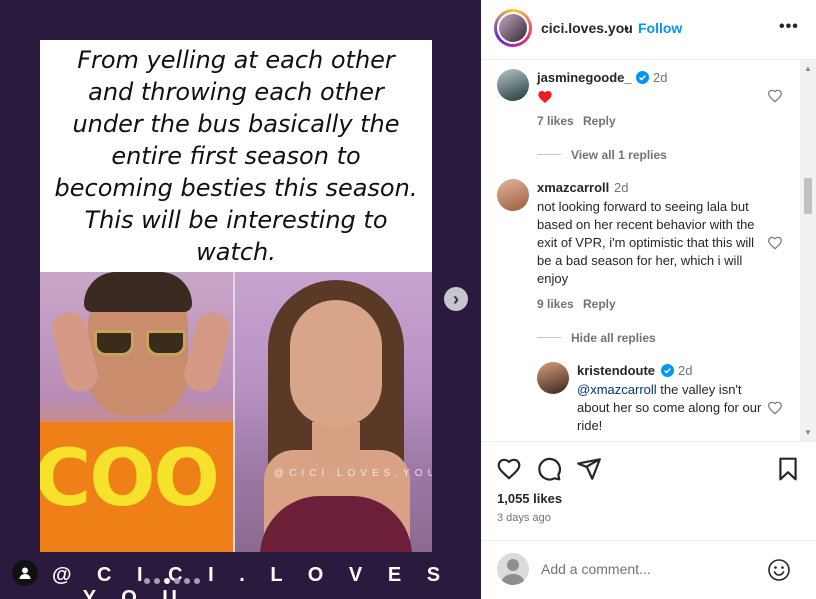 Image resolution: width=816 pixels, height=599 pixels. What do you see at coordinates (524, 518) in the screenshot?
I see `post-date: 3 days ago` at bounding box center [524, 518].